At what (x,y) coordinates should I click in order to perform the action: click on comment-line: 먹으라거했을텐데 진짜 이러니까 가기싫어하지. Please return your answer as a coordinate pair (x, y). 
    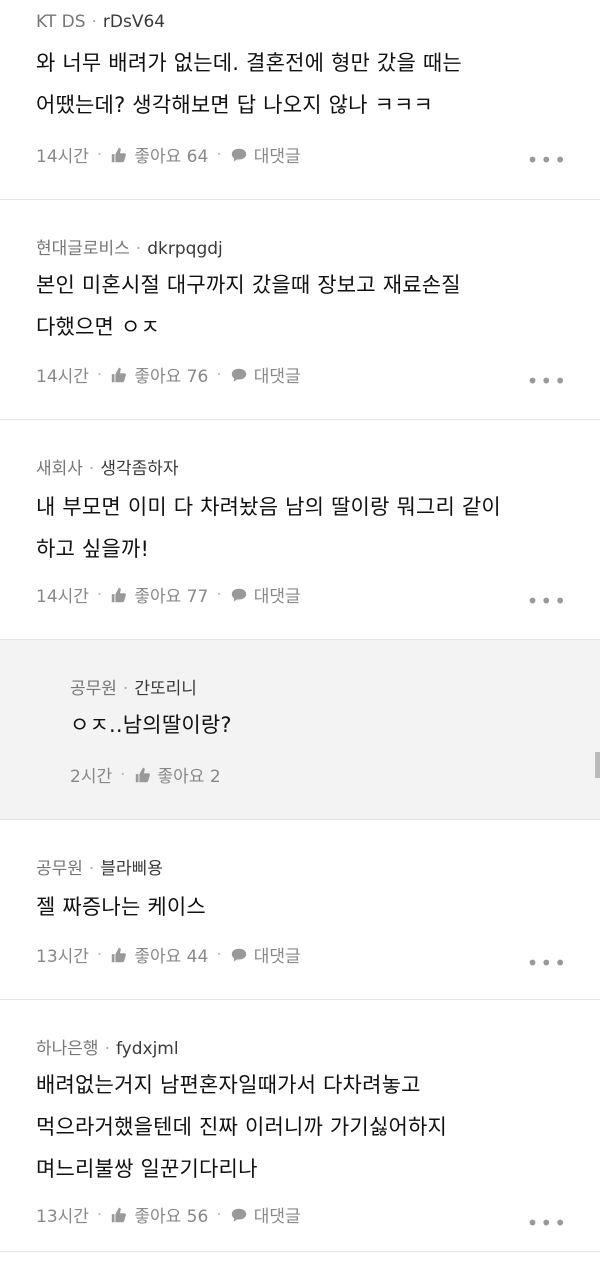
    Looking at the image, I should click on (242, 1127).